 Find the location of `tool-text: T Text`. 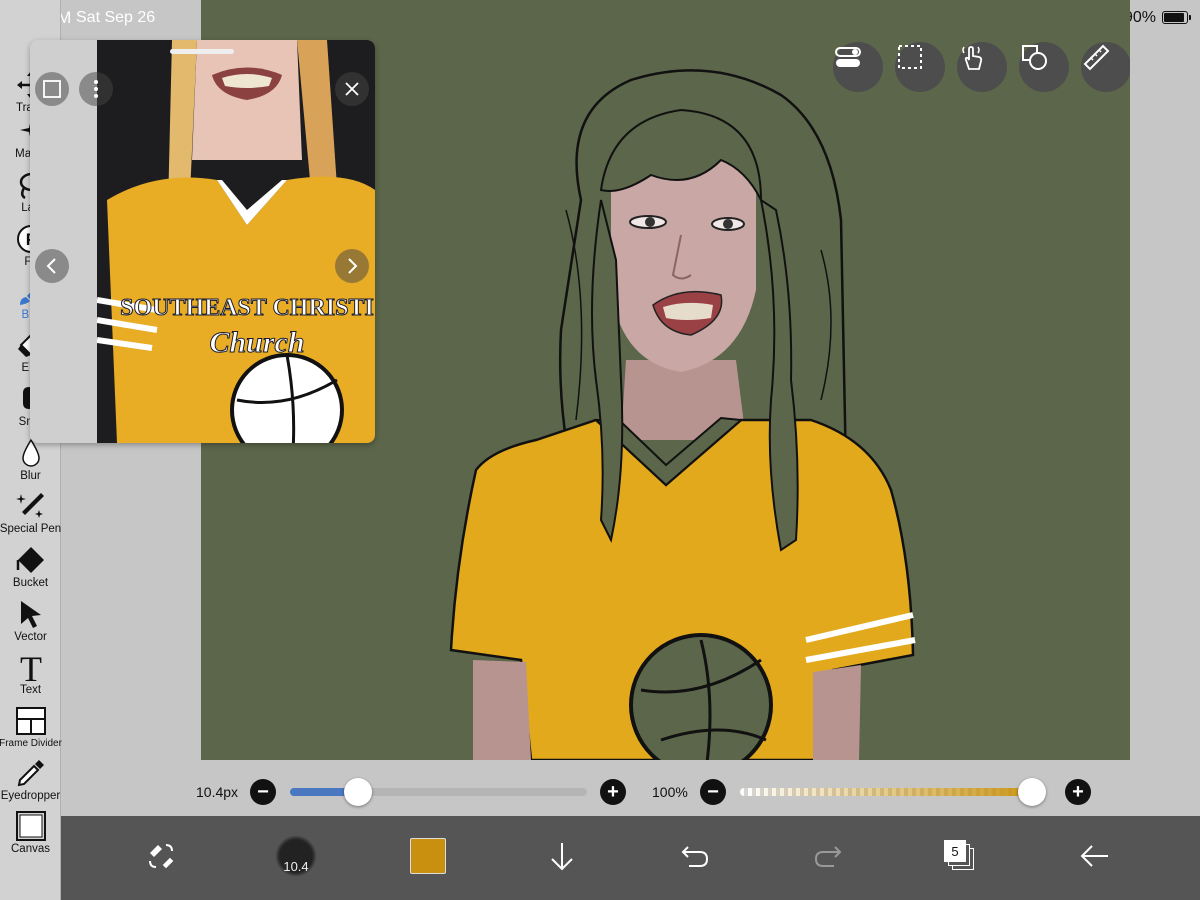

tool-text: T Text is located at coordinates (30, 670).